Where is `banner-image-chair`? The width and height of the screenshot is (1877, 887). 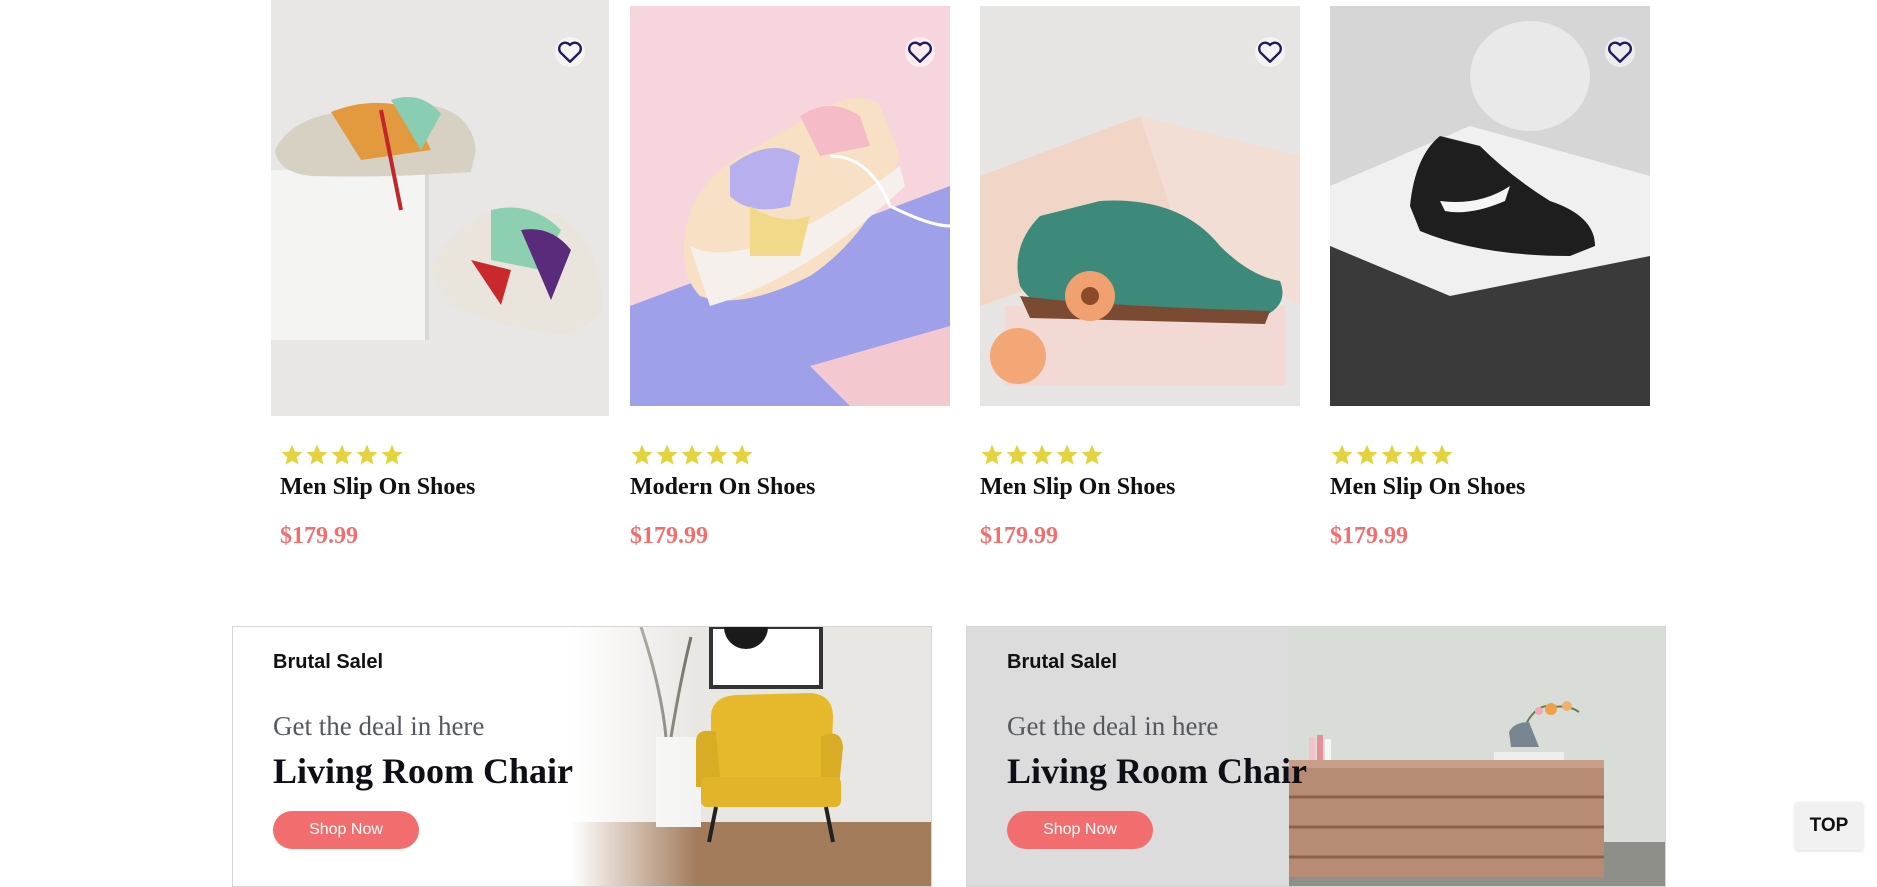
banner-image-chair is located at coordinates (751, 756).